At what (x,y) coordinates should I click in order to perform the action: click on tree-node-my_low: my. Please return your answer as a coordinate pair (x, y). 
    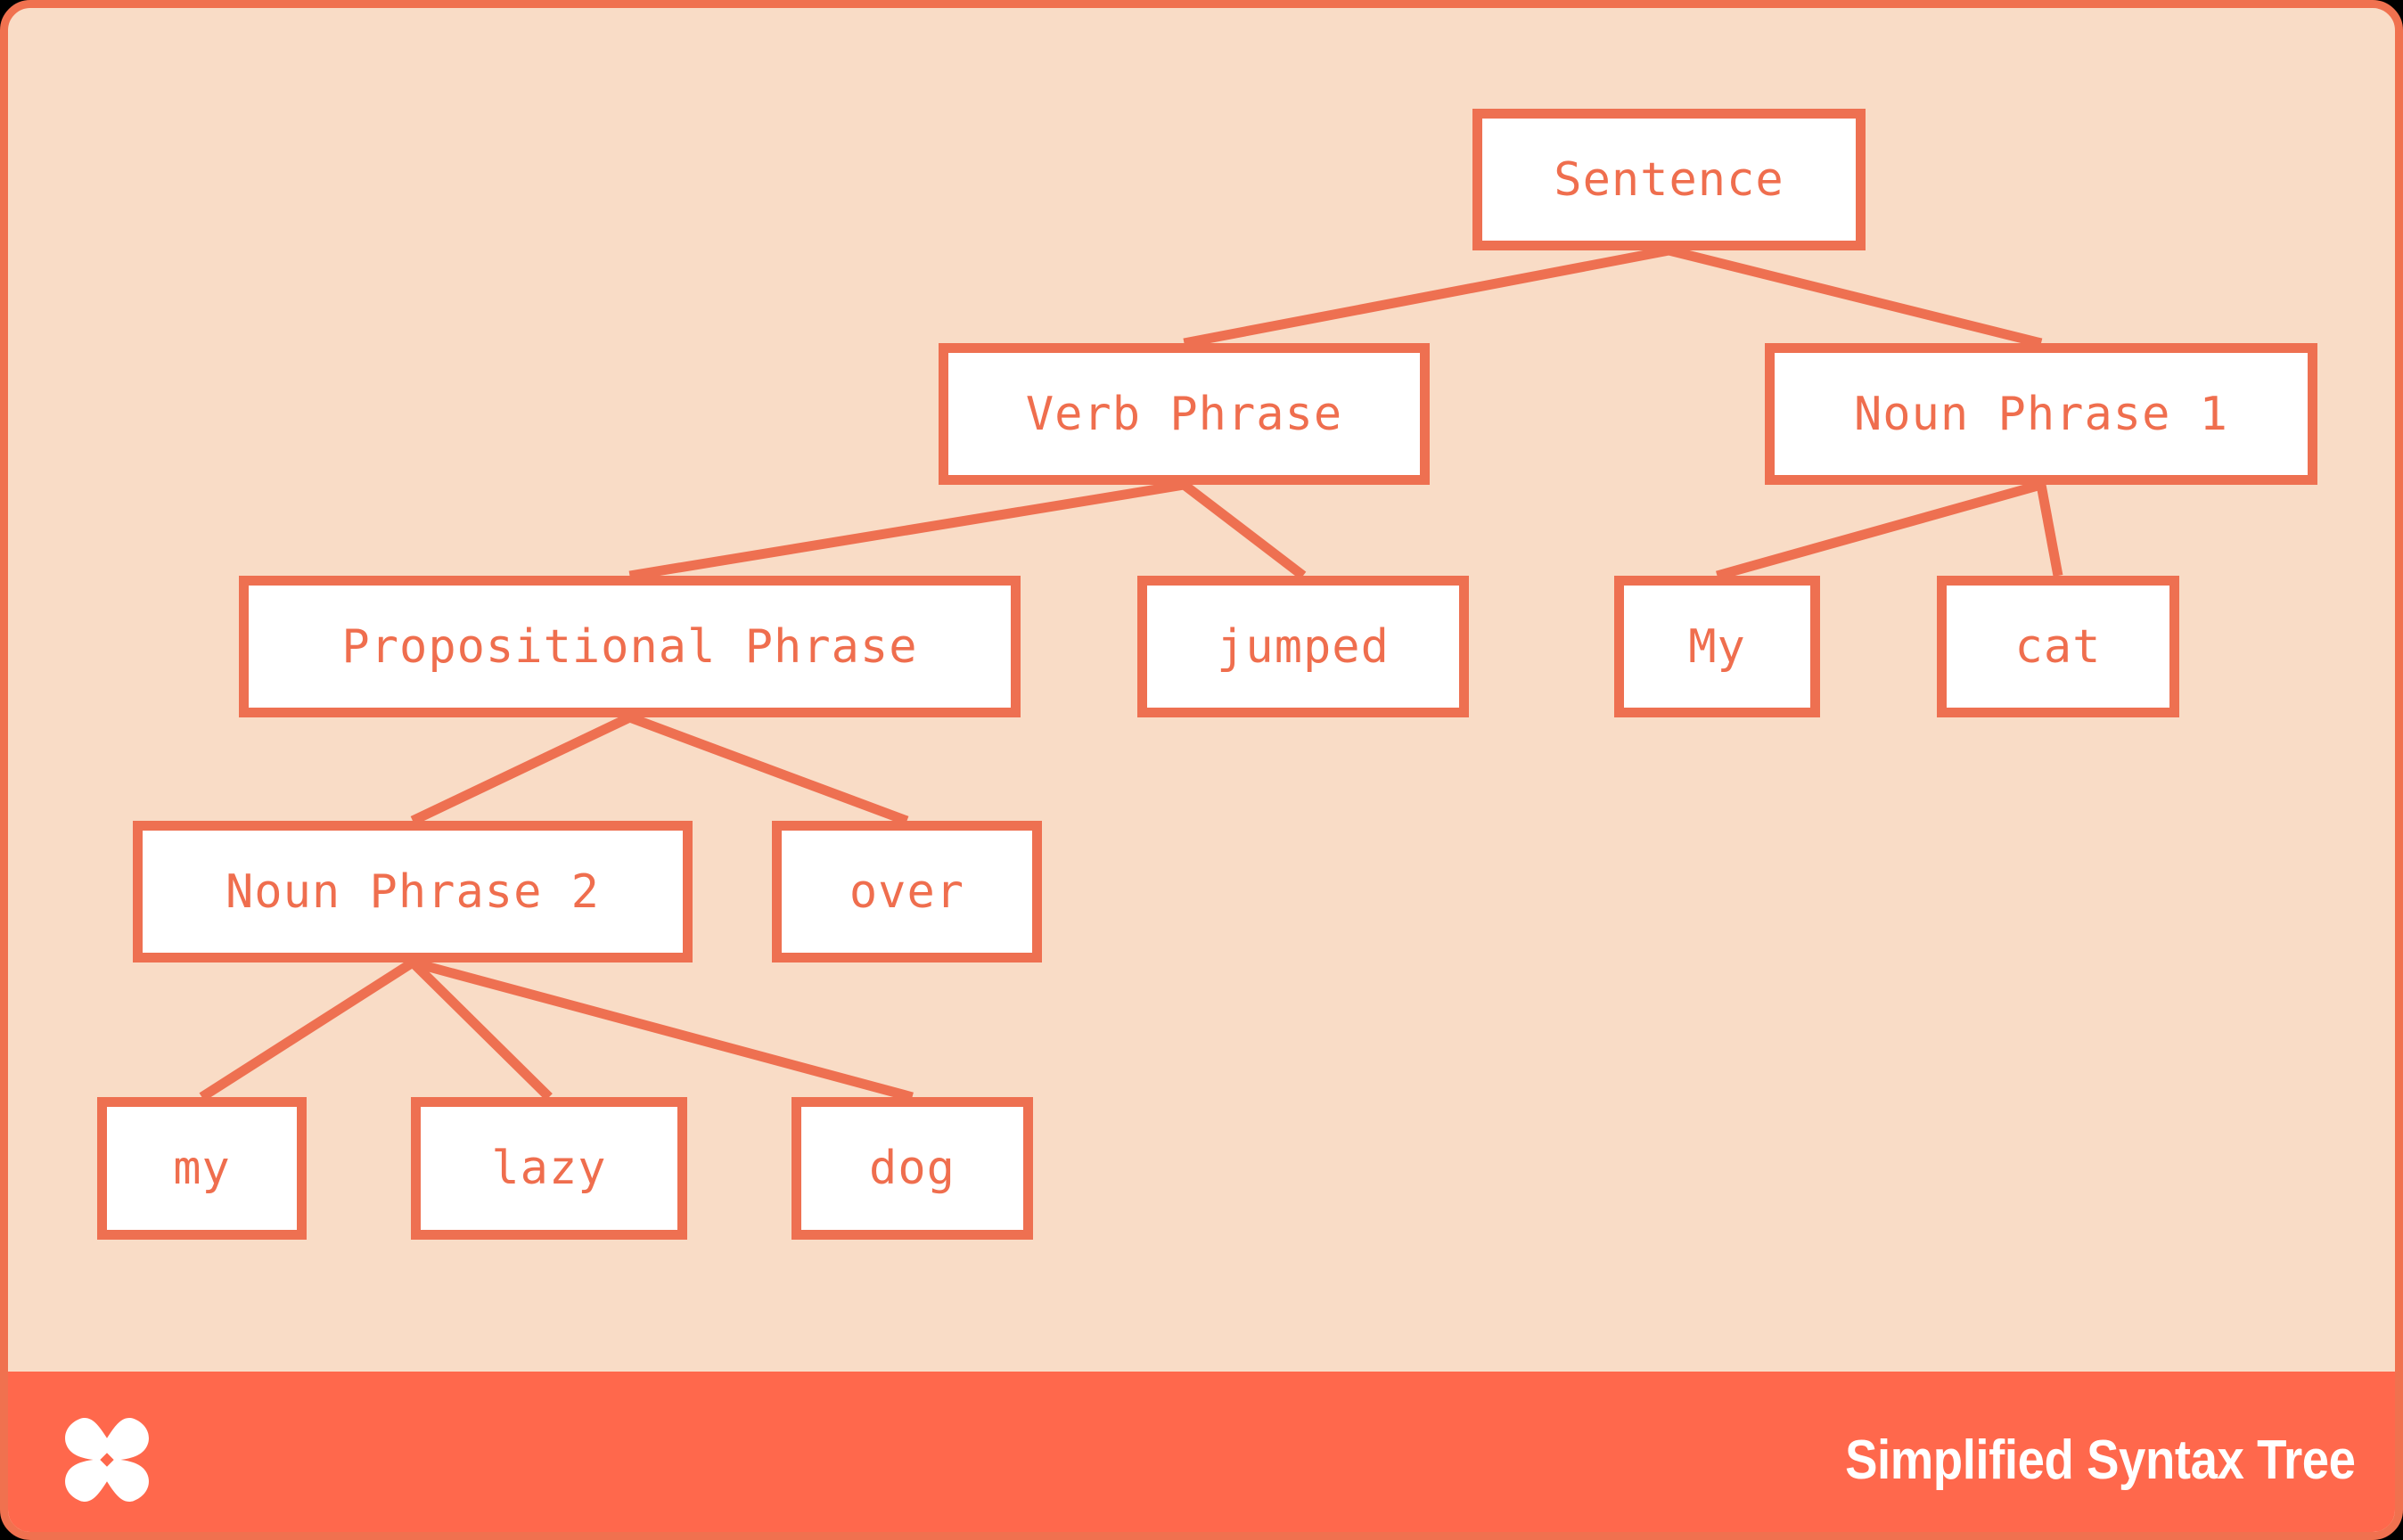
    Looking at the image, I should click on (202, 1168).